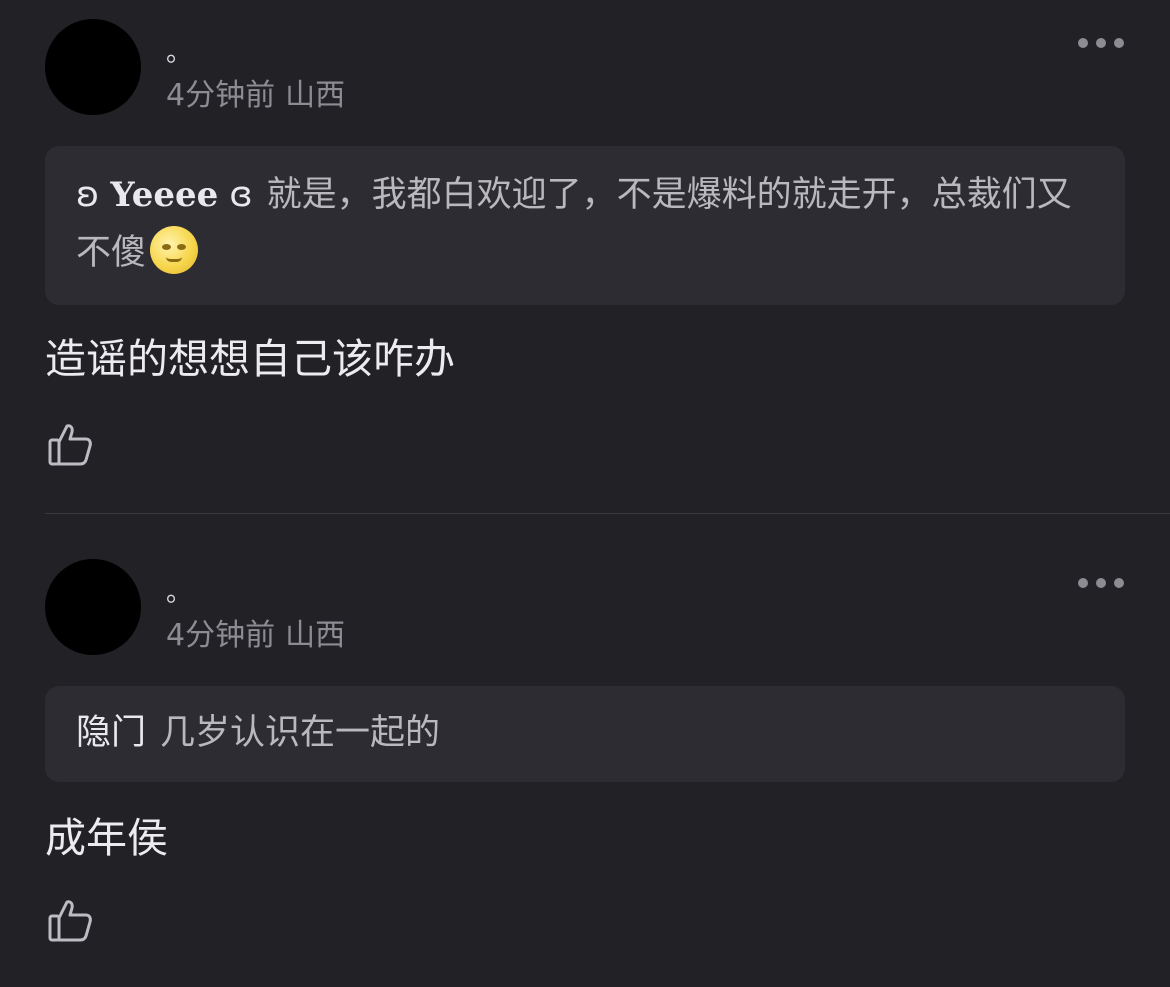  Describe the element at coordinates (241, 195) in the screenshot. I see `author-suffix: ɞ` at that location.